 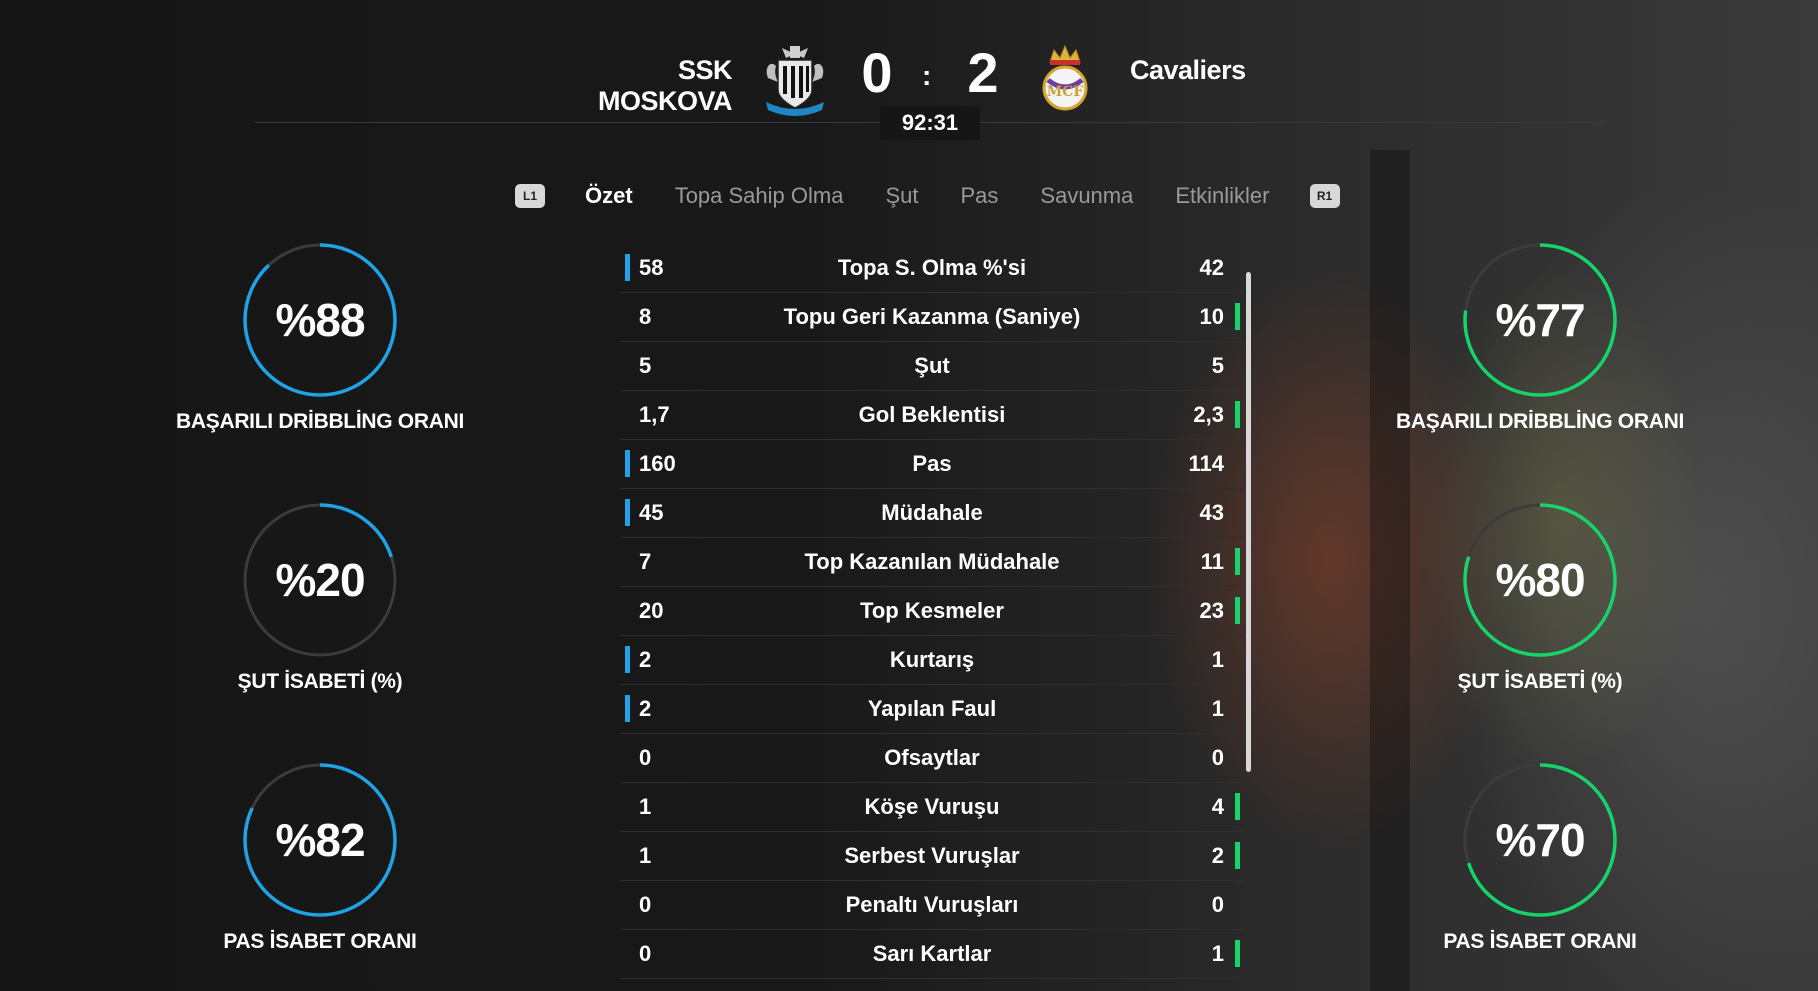 What do you see at coordinates (983, 72) in the screenshot?
I see `away-score: 2` at bounding box center [983, 72].